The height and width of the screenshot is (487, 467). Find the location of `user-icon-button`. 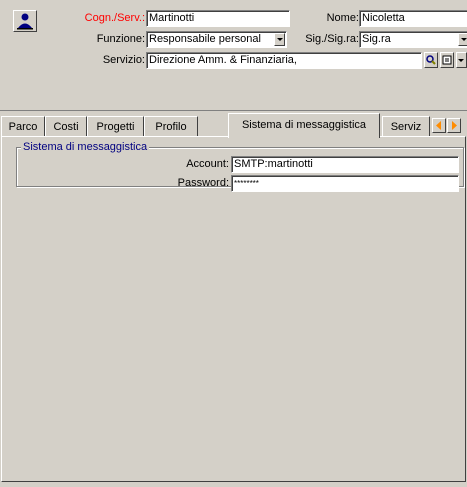

user-icon-button is located at coordinates (25, 21).